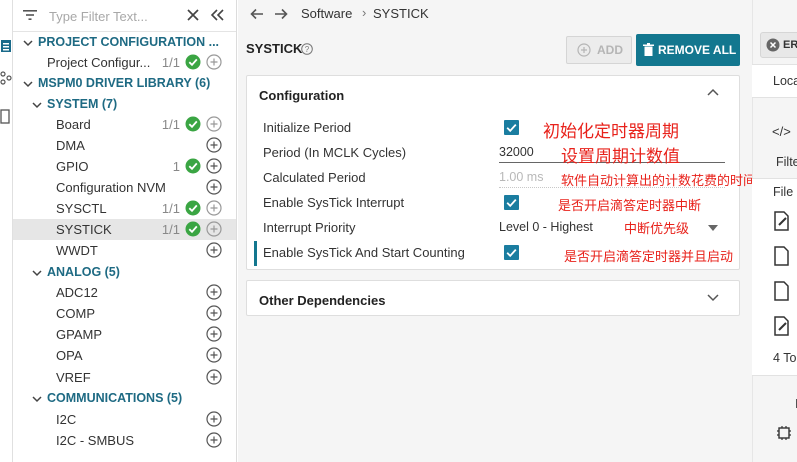  What do you see at coordinates (124, 377) in the screenshot?
I see `tree-item-vref: VREF` at bounding box center [124, 377].